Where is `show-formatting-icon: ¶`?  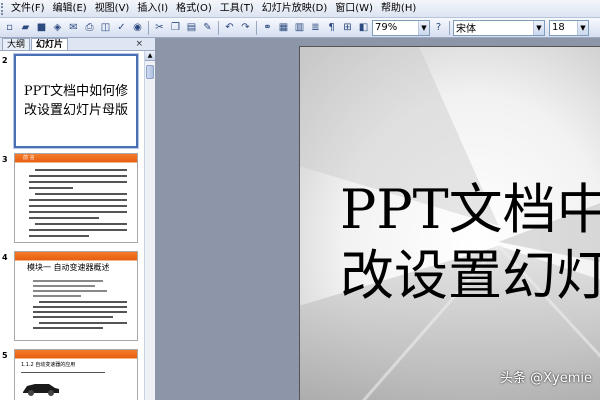
show-formatting-icon: ¶ is located at coordinates (331, 28).